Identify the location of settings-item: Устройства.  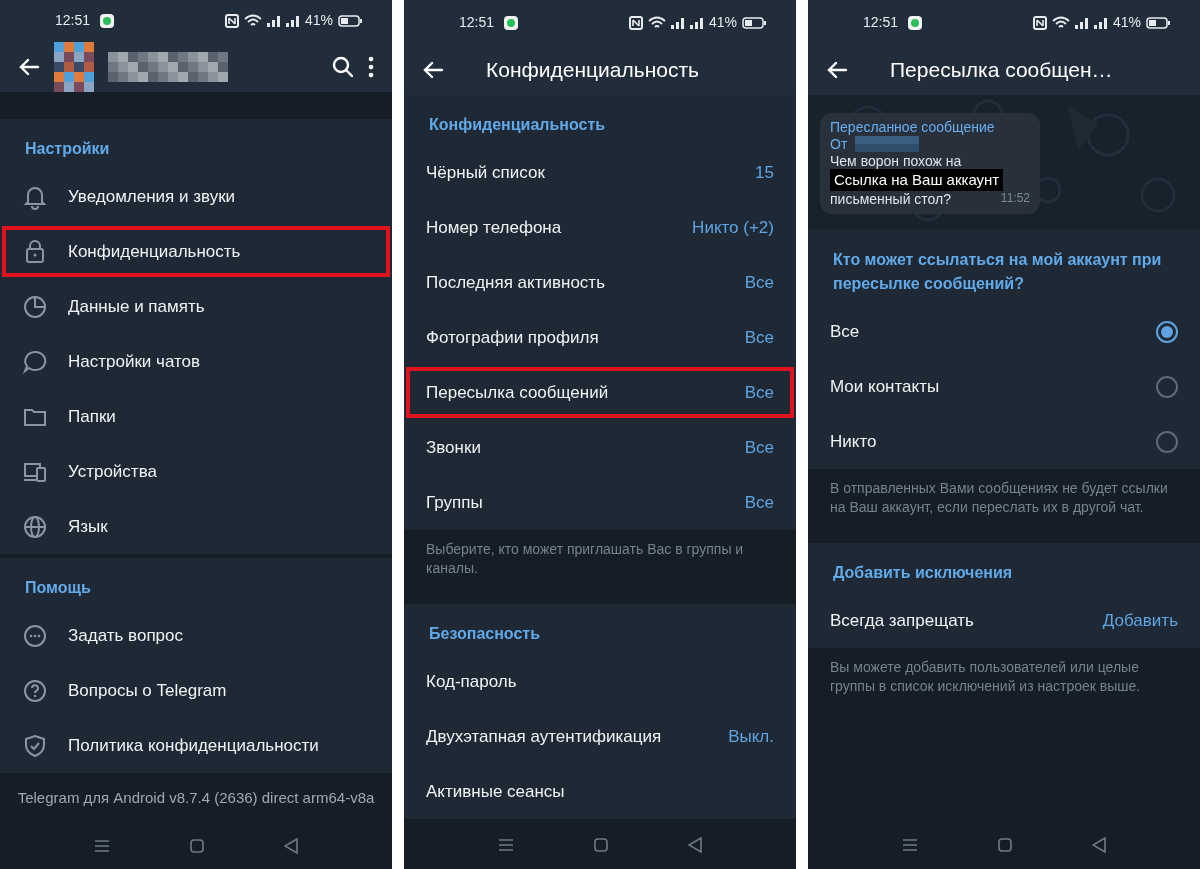
(196, 472).